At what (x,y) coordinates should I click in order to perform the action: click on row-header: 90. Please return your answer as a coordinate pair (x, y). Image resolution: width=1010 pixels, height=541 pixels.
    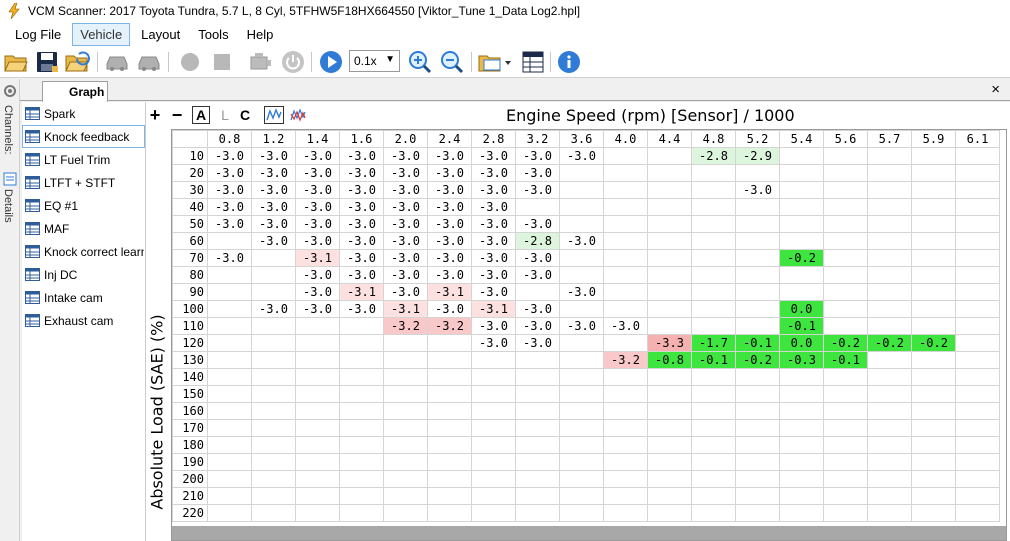
    Looking at the image, I should click on (190, 292).